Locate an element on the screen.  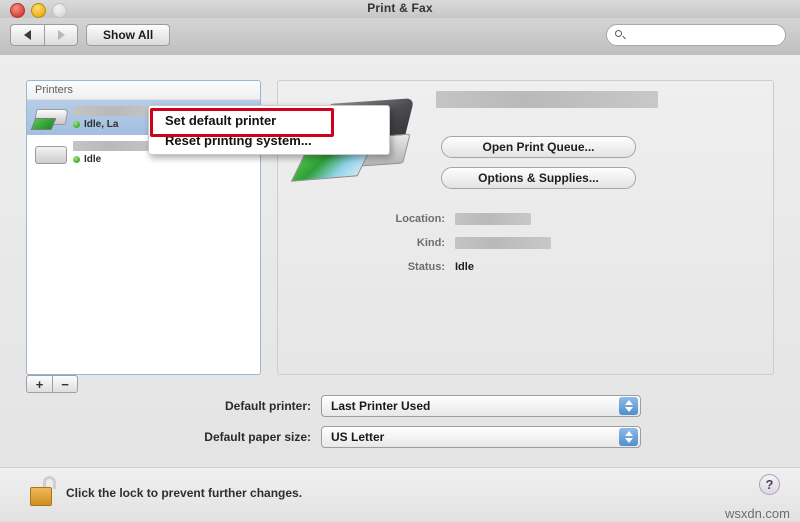
back-button is located at coordinates (27, 35).